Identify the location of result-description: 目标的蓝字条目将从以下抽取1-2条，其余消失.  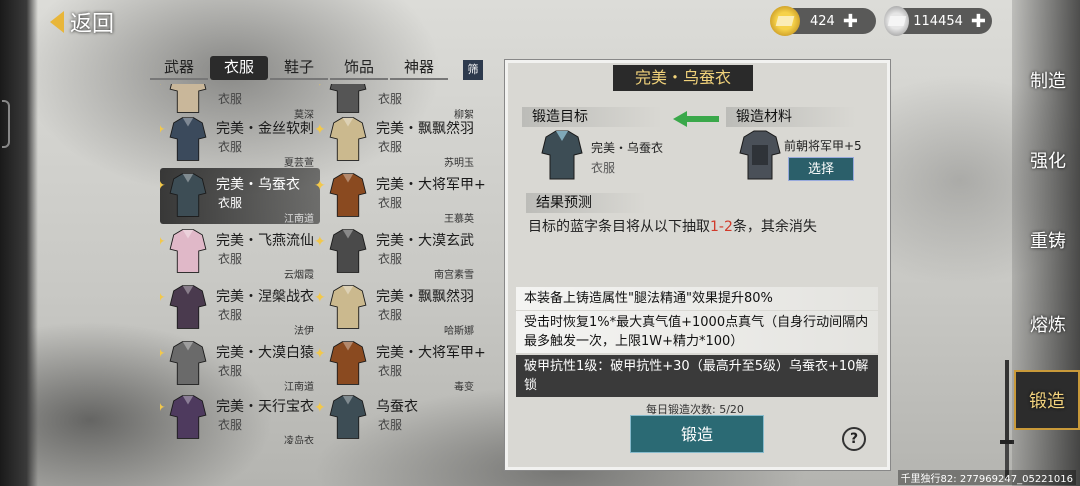
(672, 226).